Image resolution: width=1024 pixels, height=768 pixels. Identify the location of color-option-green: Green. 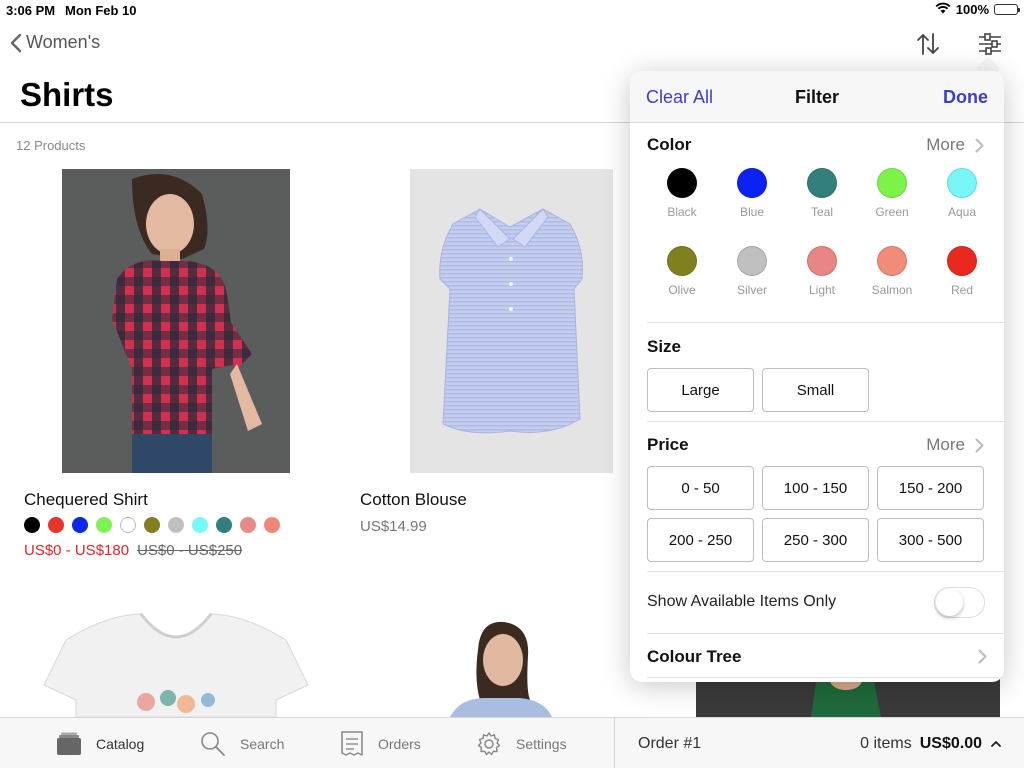
(892, 193).